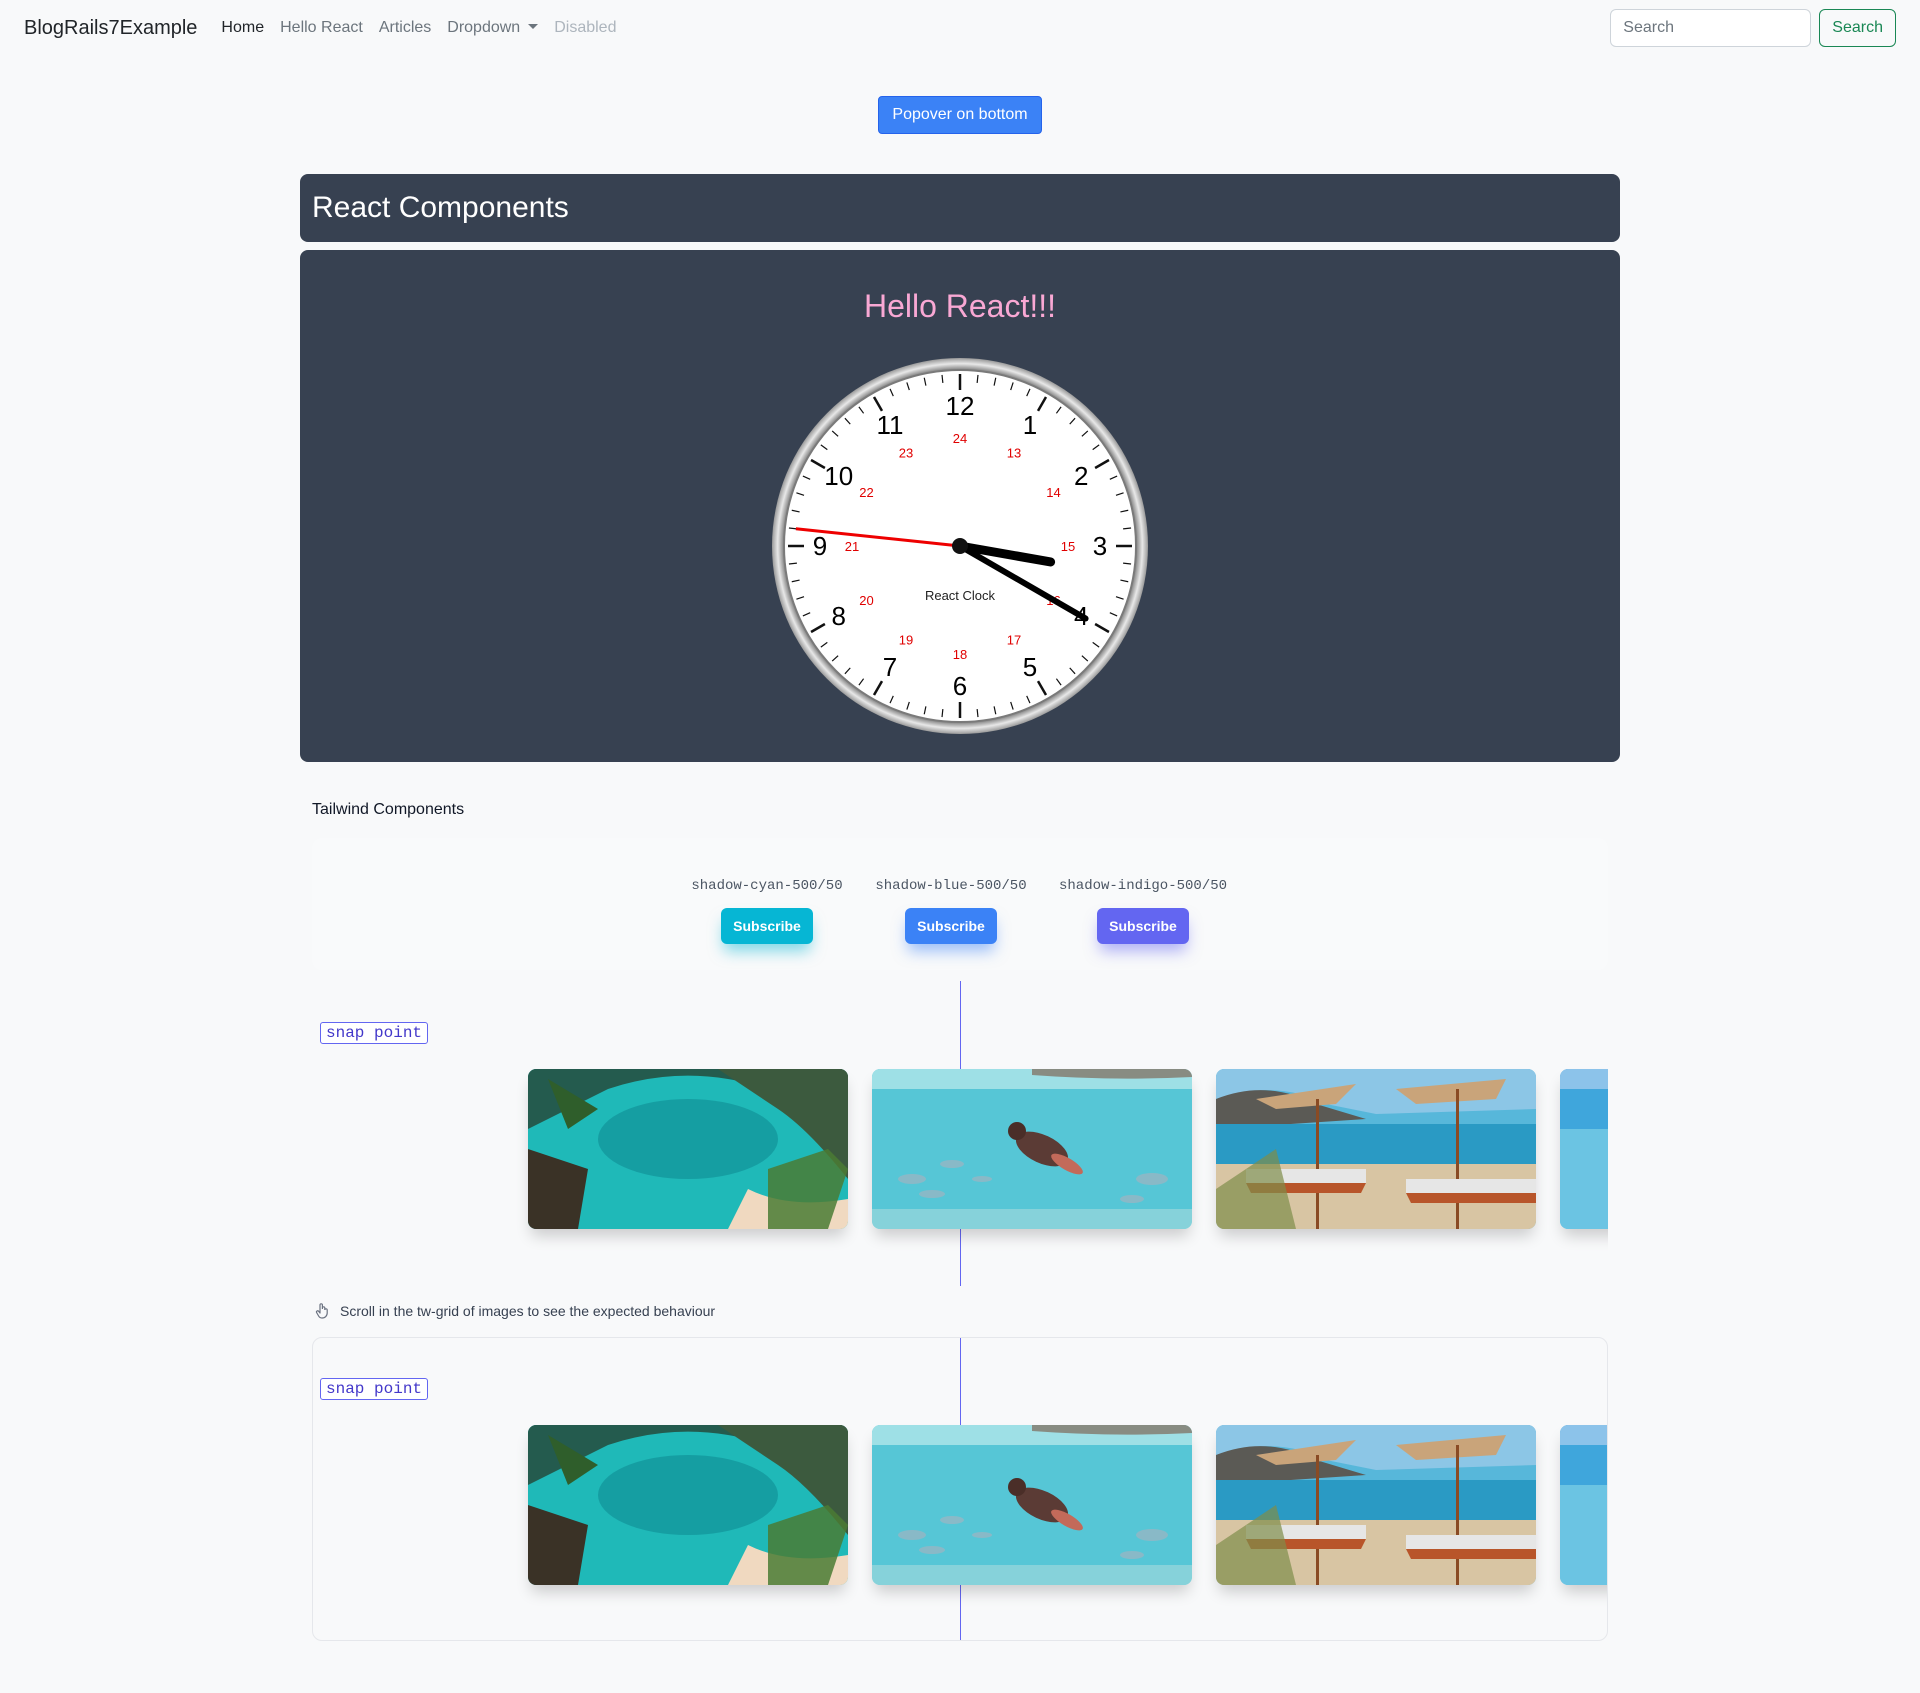  Describe the element at coordinates (1068, 546) in the screenshot. I see `clock-24h-number: 15` at that location.